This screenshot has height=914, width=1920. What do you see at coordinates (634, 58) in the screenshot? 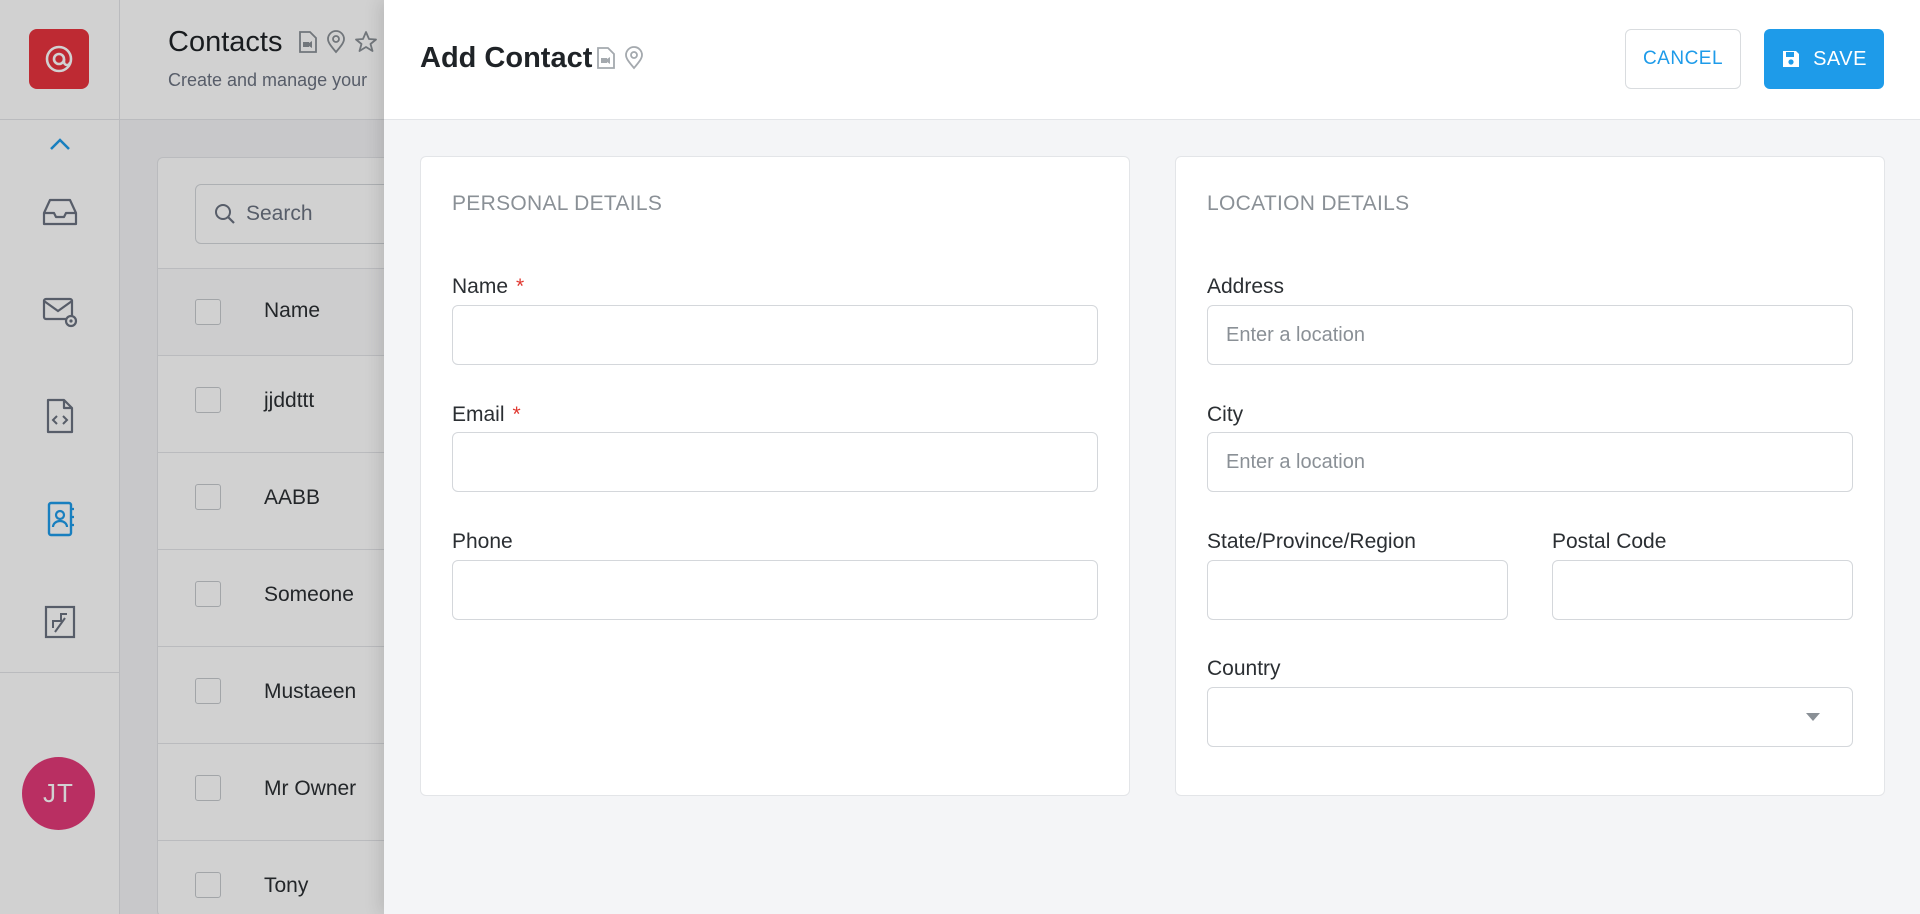
I see `location-pin-icon` at bounding box center [634, 58].